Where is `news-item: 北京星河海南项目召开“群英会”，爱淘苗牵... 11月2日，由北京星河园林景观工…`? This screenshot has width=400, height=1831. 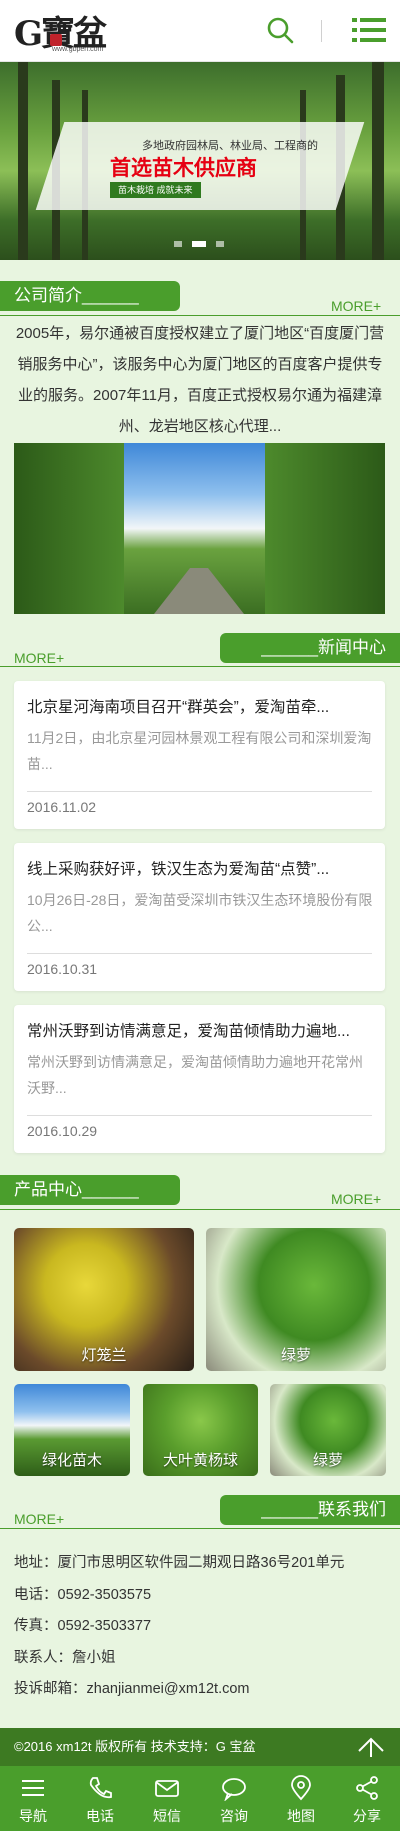 news-item: 北京星河海南项目召开“群英会”，爱淘苗牵... 11月2日，由北京星河园林景观工… is located at coordinates (199, 755).